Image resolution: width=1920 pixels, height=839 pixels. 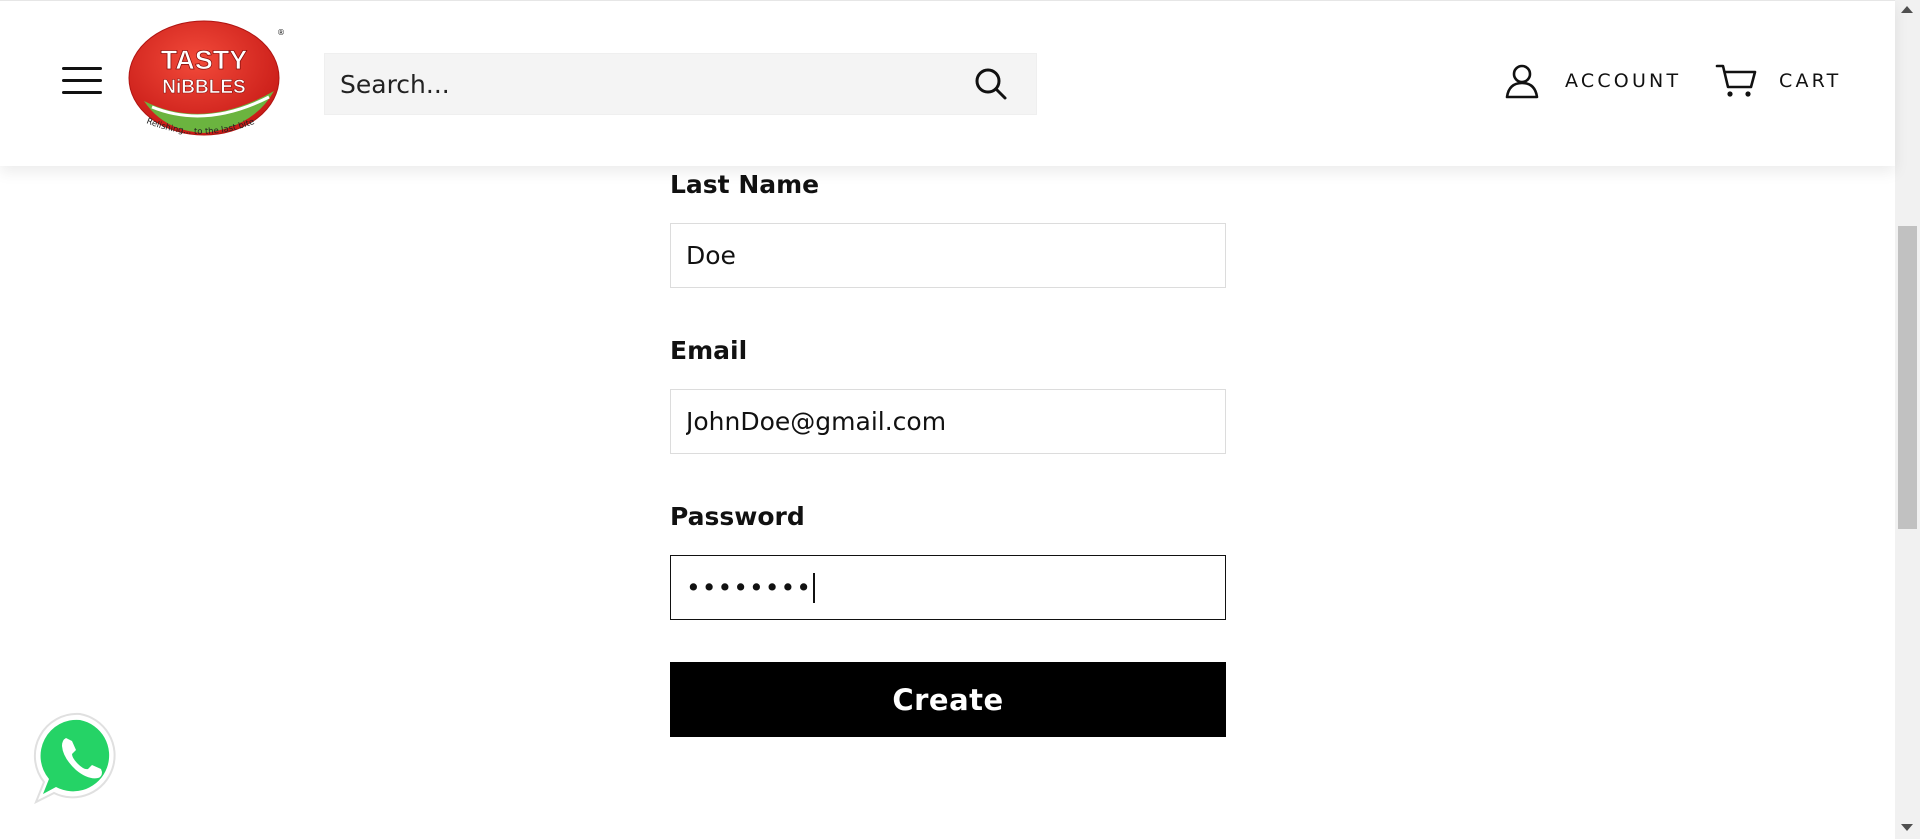 I want to click on account-link: ACCOUNT, so click(x=1593, y=81).